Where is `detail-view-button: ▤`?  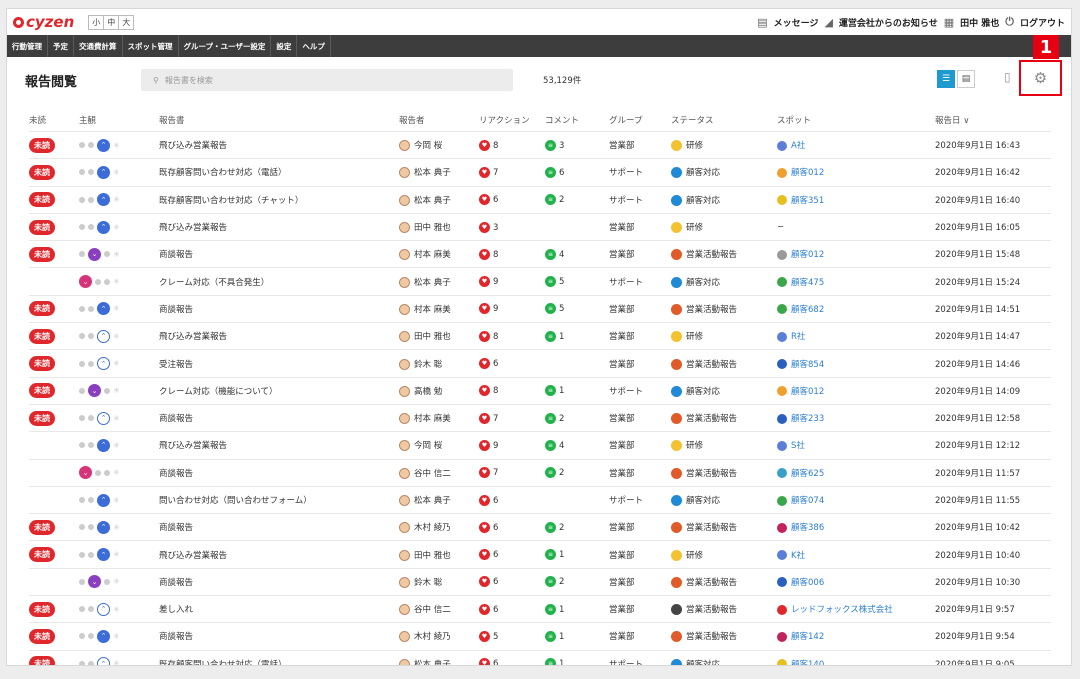
detail-view-button: ▤ is located at coordinates (966, 79).